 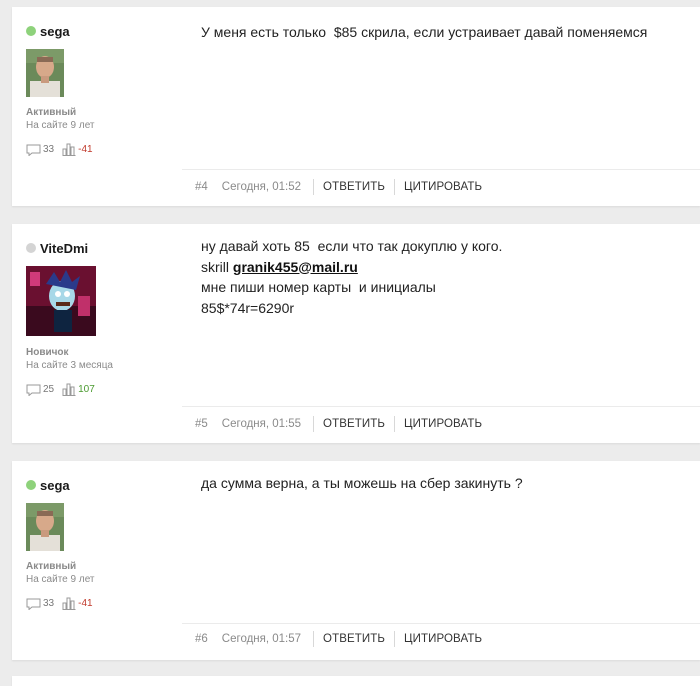 I want to click on username-link: ViteDmi, so click(x=64, y=248).